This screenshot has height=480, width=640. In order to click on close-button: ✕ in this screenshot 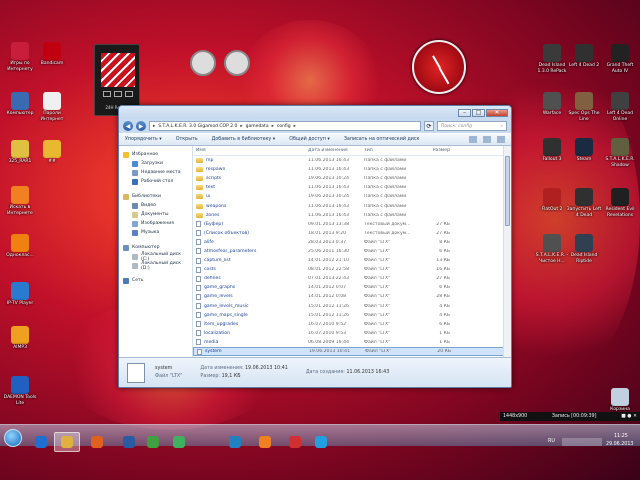, I will do `click(497, 112)`.